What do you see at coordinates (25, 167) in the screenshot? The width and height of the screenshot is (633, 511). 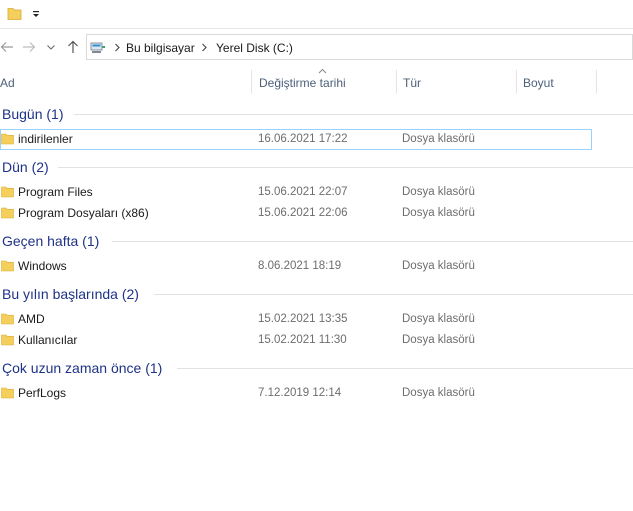 I see `group-title: Dün (2)` at bounding box center [25, 167].